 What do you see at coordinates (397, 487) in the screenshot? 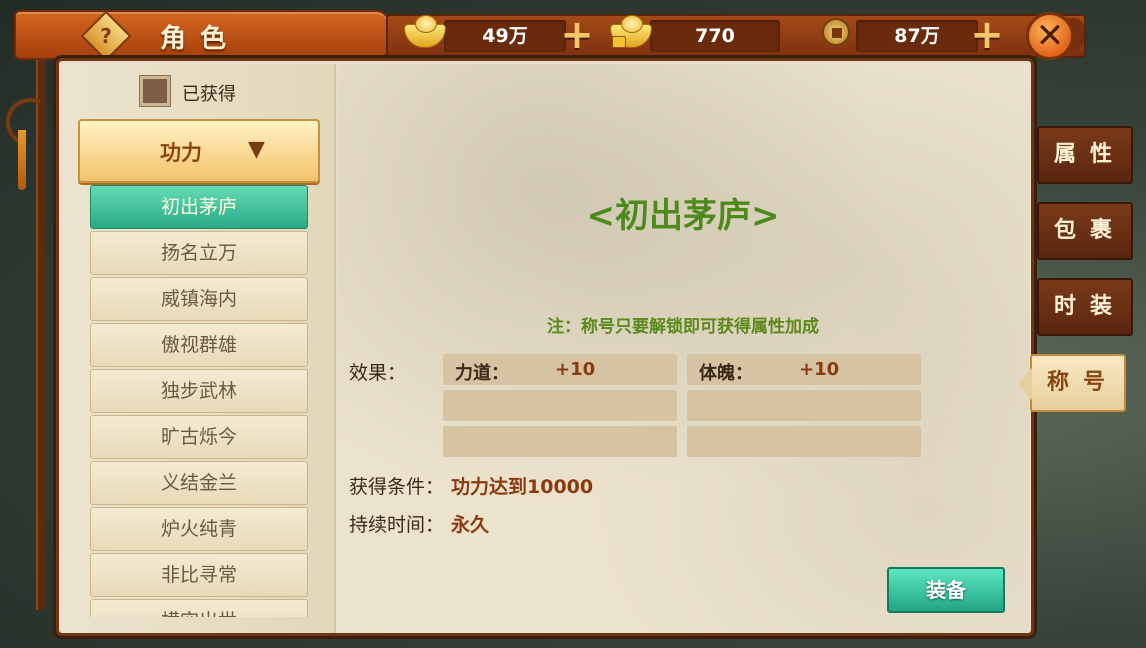
I see `condition-label: 获得条件：` at bounding box center [397, 487].